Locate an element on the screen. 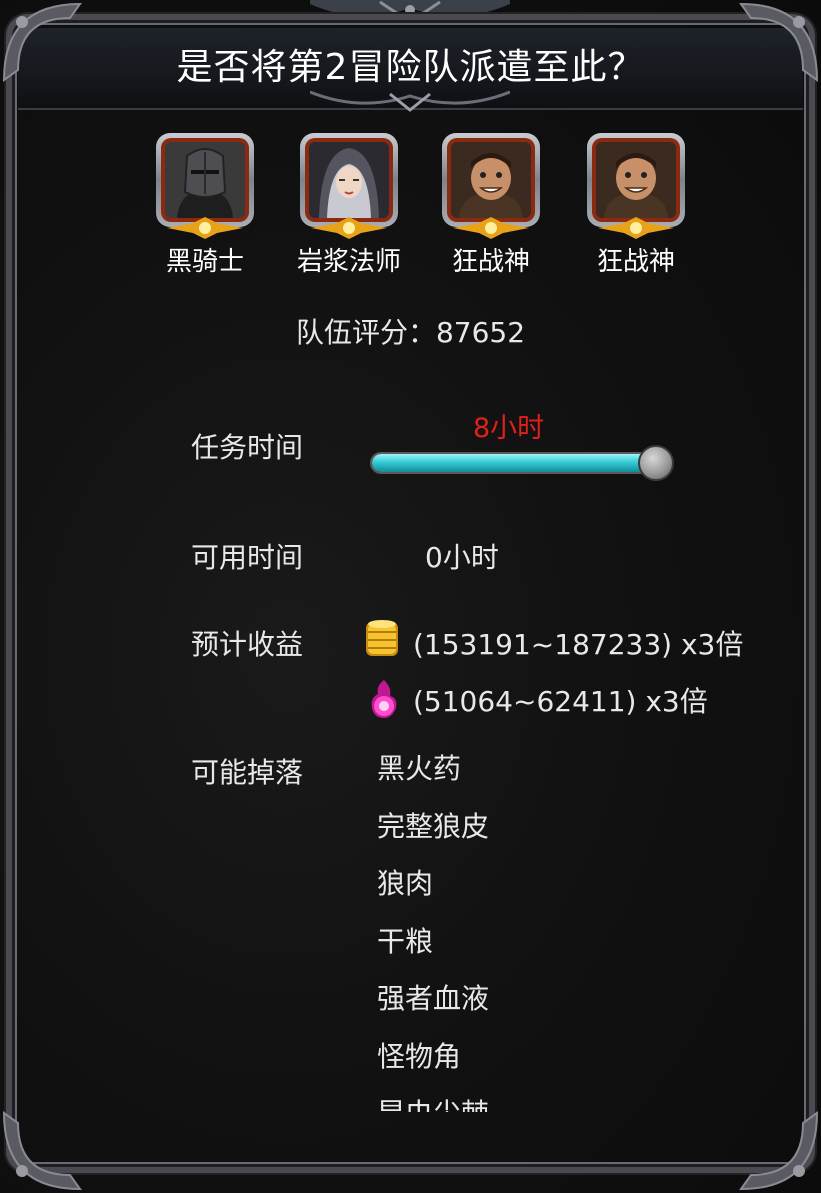 The width and height of the screenshot is (821, 1193). hero-name: 岩浆法师 is located at coordinates (349, 262).